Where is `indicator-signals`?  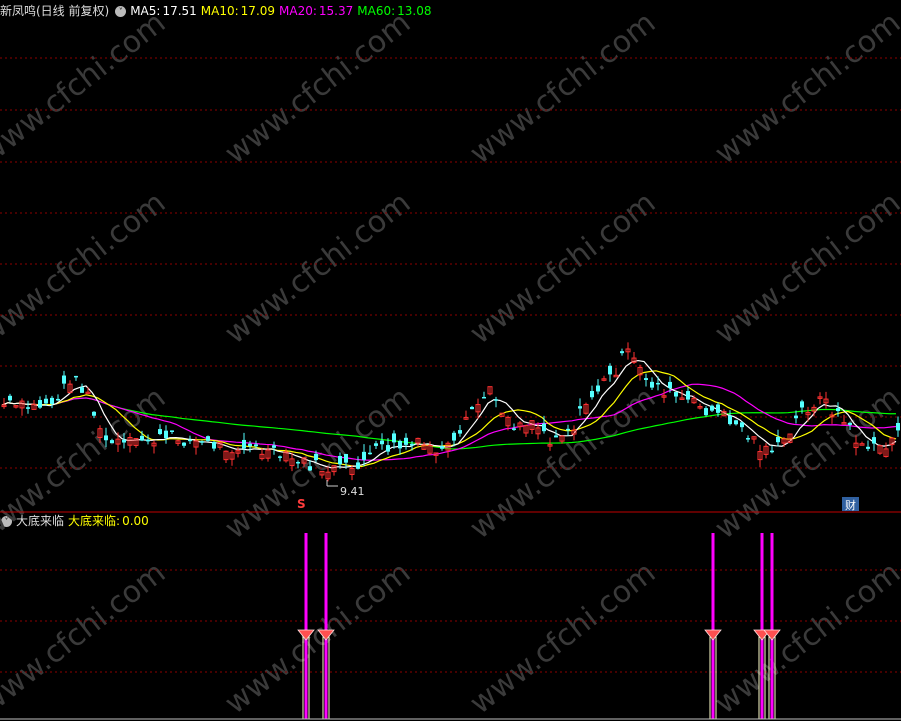 indicator-signals is located at coordinates (539, 626).